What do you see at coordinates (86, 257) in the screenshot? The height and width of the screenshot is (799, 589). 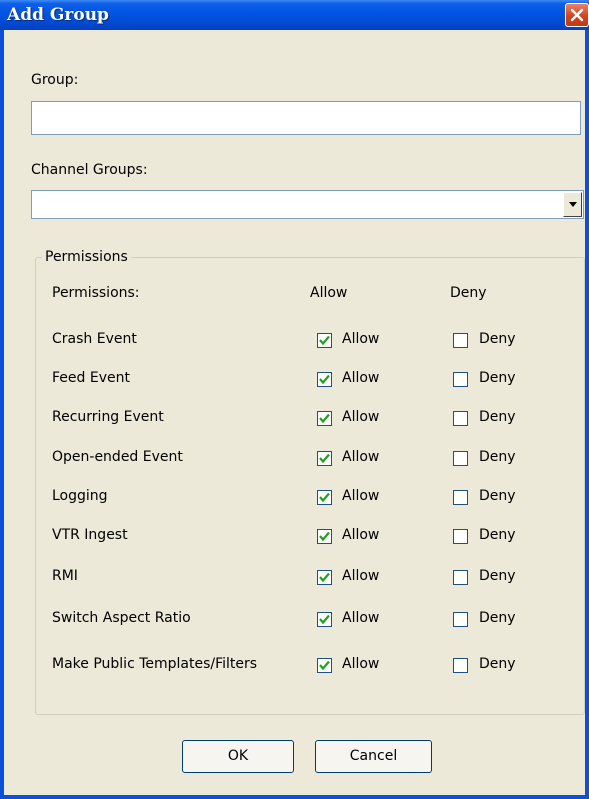 I see `permissions-legend: Permissions` at bounding box center [86, 257].